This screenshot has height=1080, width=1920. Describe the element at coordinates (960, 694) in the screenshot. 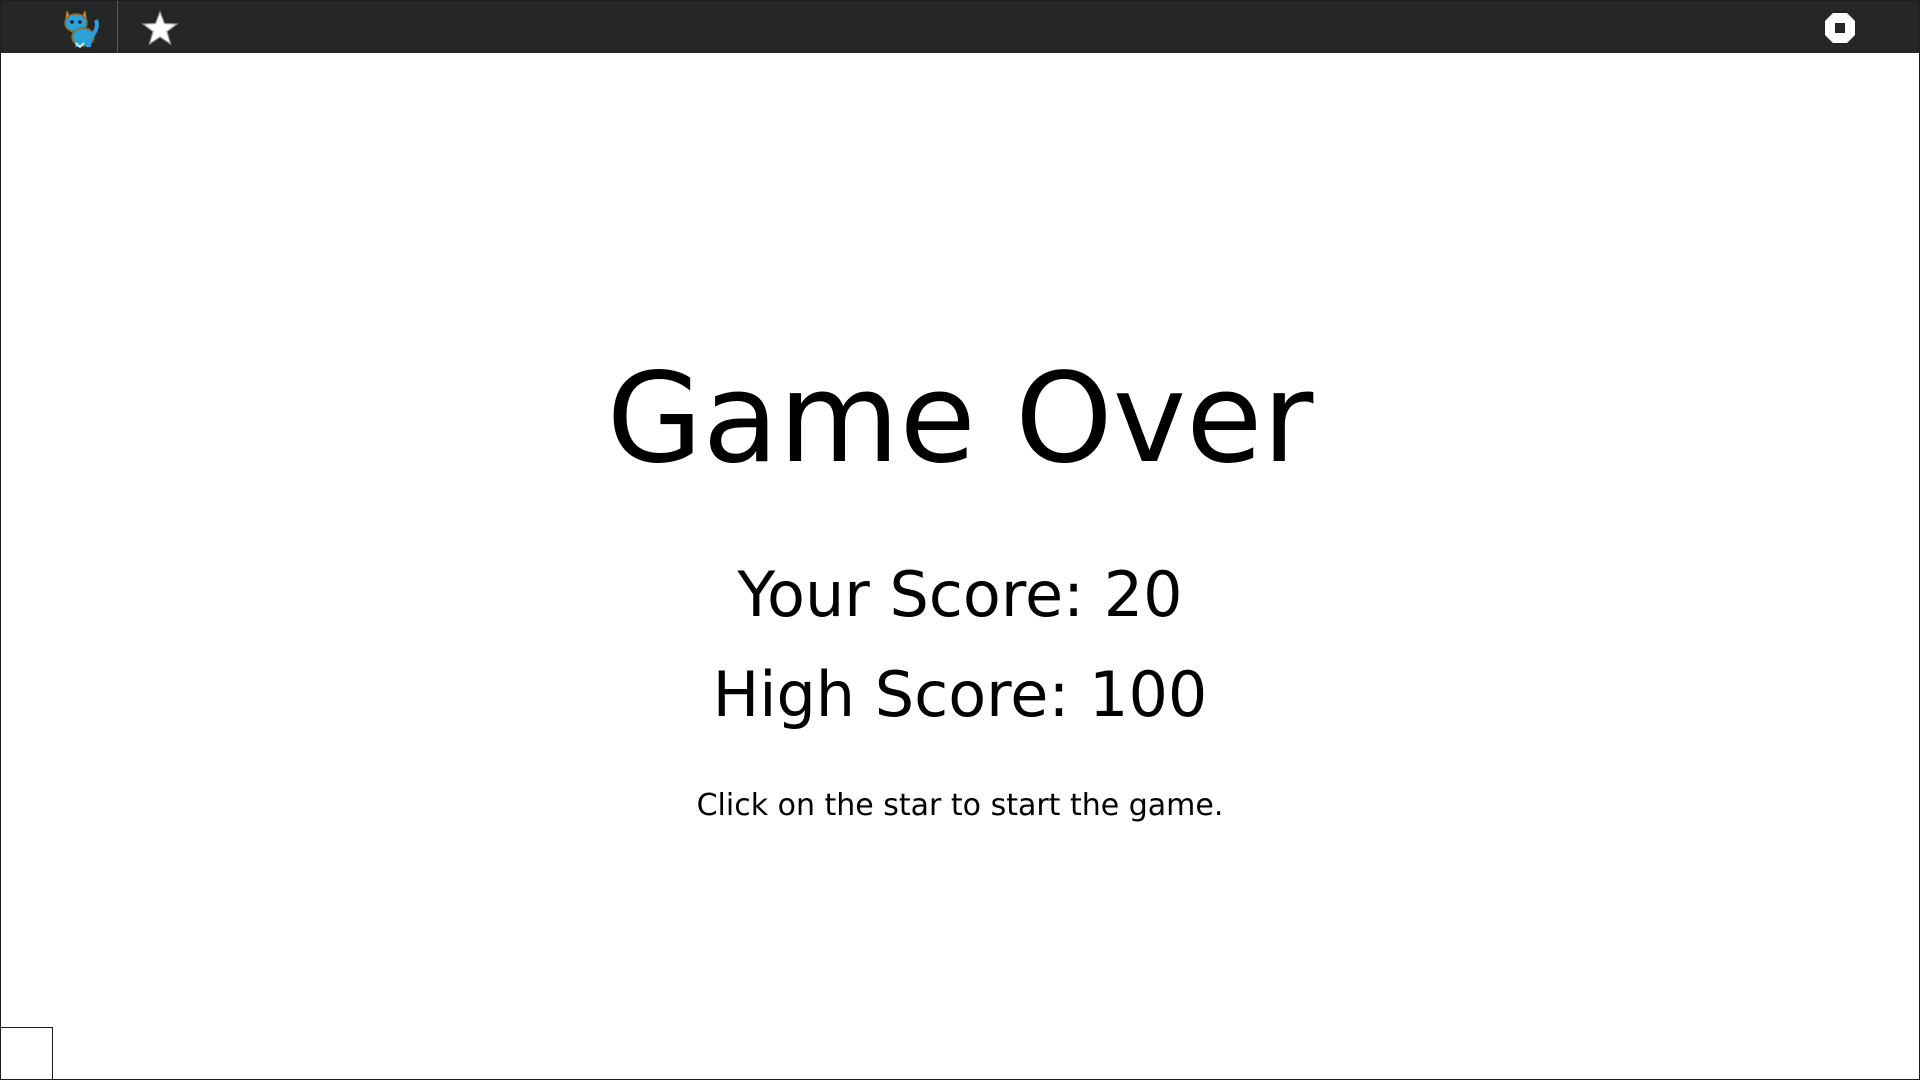

I see `high-score-label: High Score: 100` at that location.